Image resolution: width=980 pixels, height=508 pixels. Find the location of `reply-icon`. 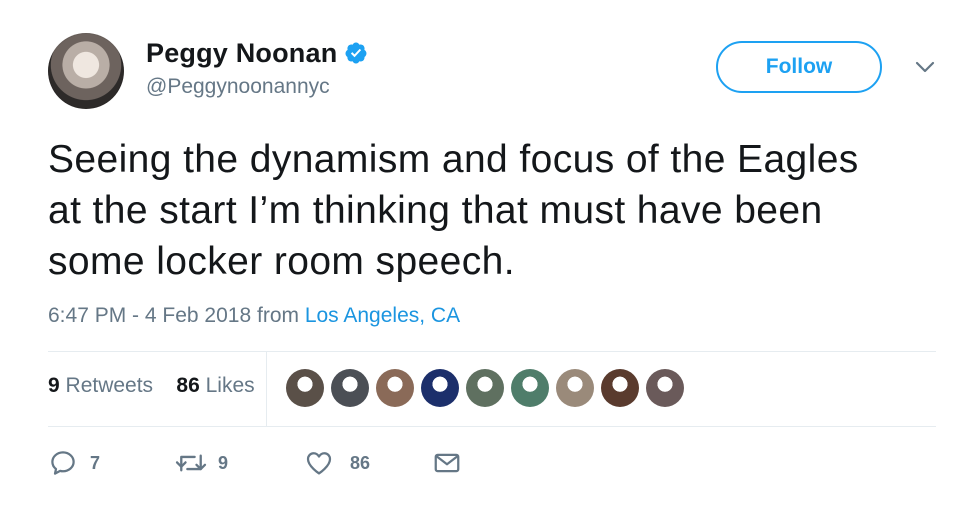

reply-icon is located at coordinates (63, 463).